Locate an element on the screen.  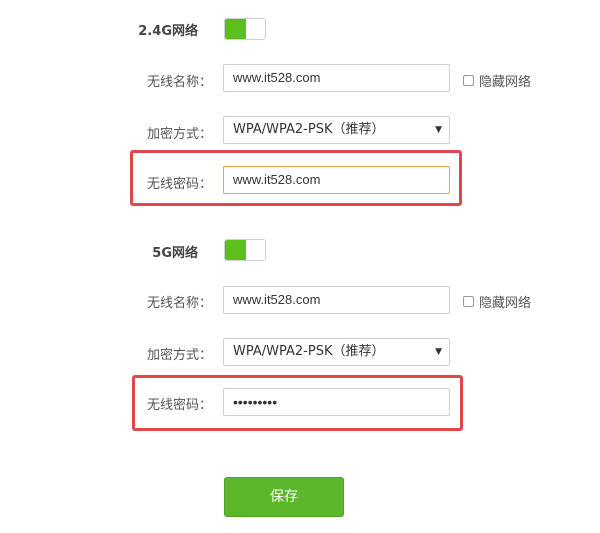
band24-toggle is located at coordinates (245, 29).